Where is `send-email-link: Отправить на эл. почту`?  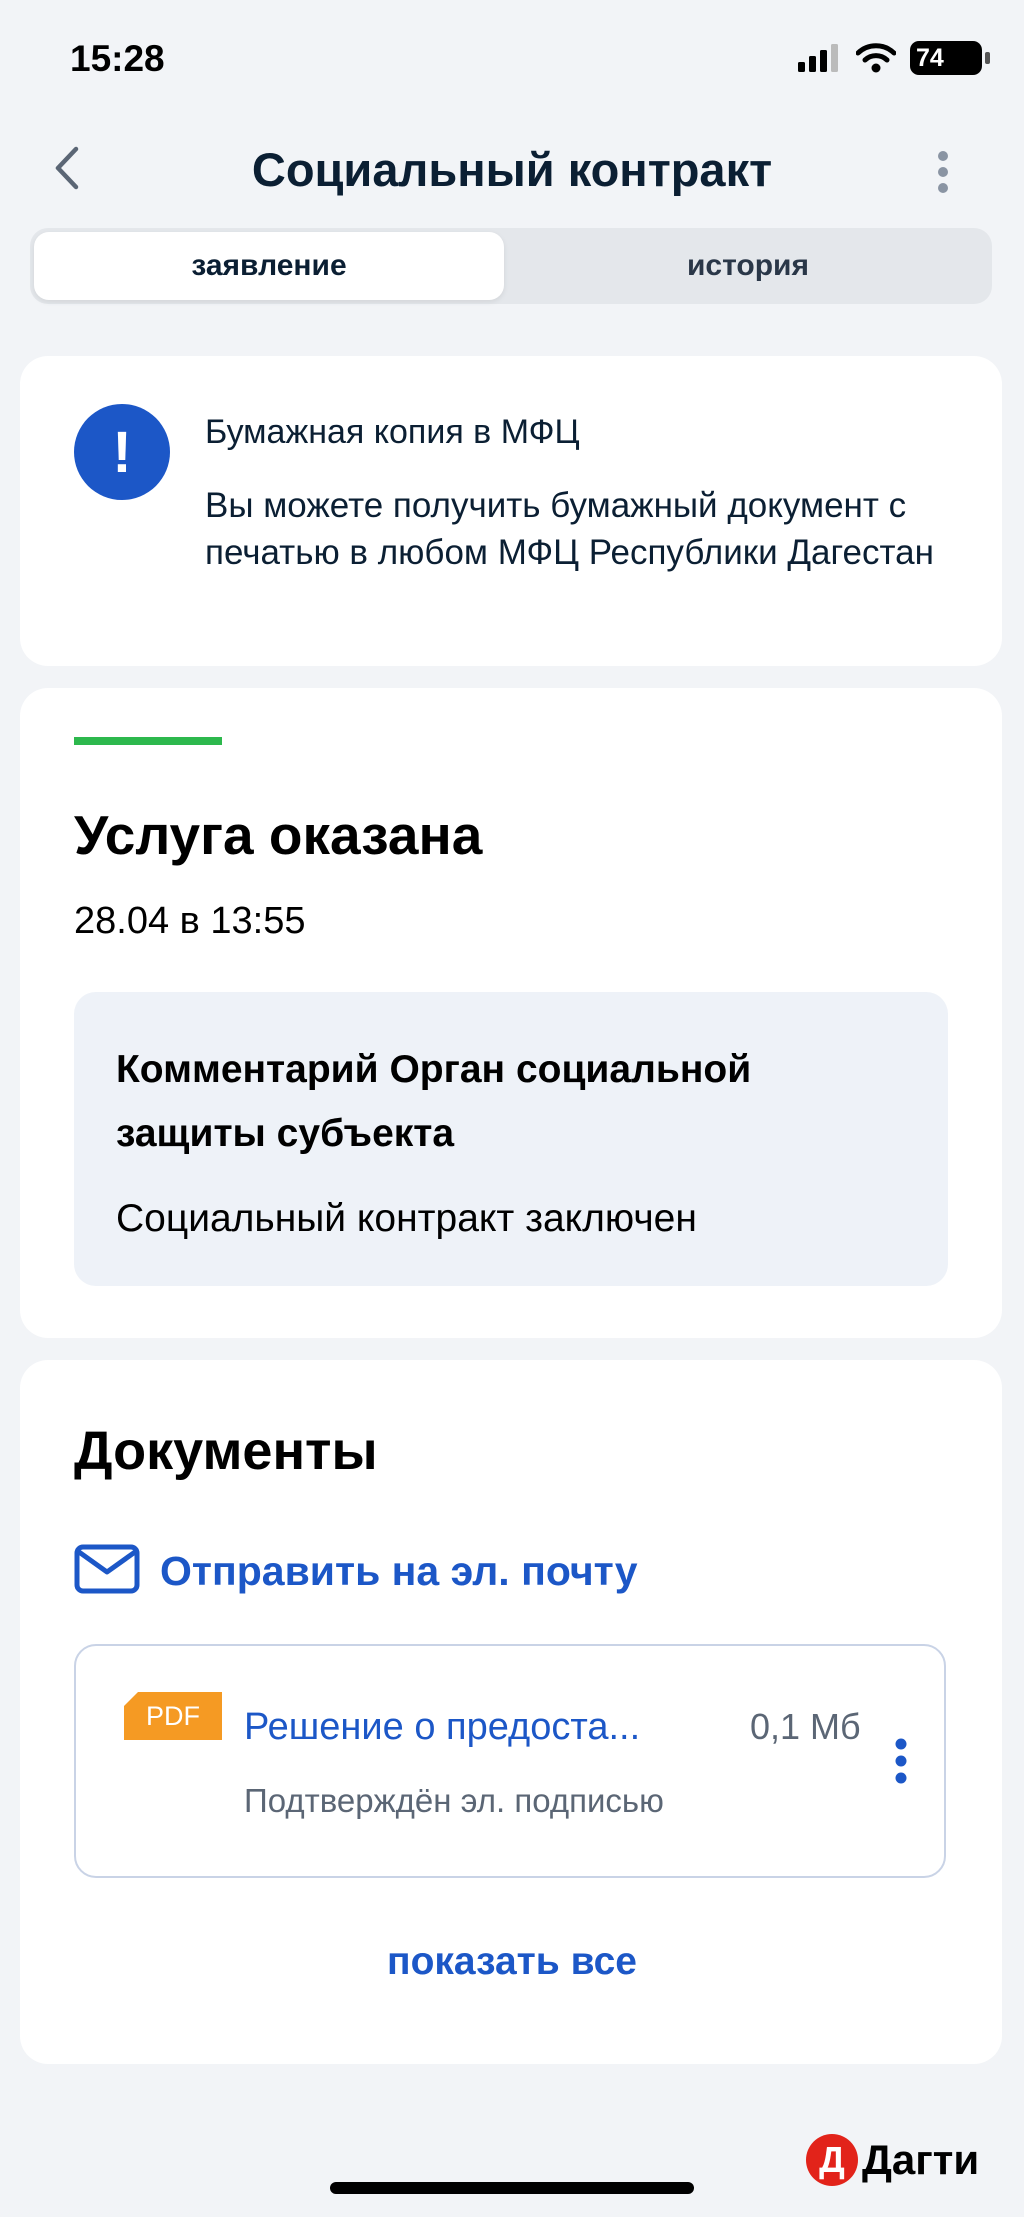 send-email-link: Отправить на эл. почту is located at coordinates (399, 1571).